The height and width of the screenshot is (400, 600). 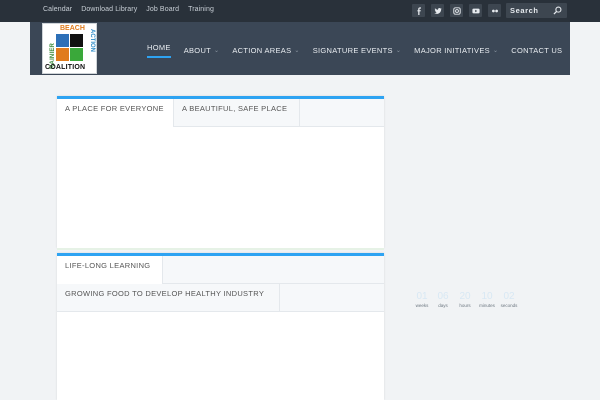 What do you see at coordinates (532, 10) in the screenshot?
I see `search-input` at bounding box center [532, 10].